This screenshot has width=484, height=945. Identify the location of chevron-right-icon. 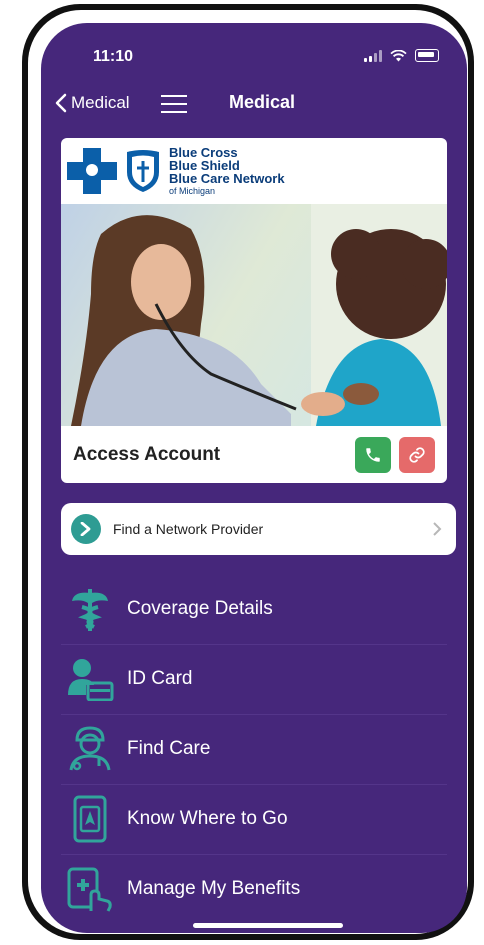
(437, 529).